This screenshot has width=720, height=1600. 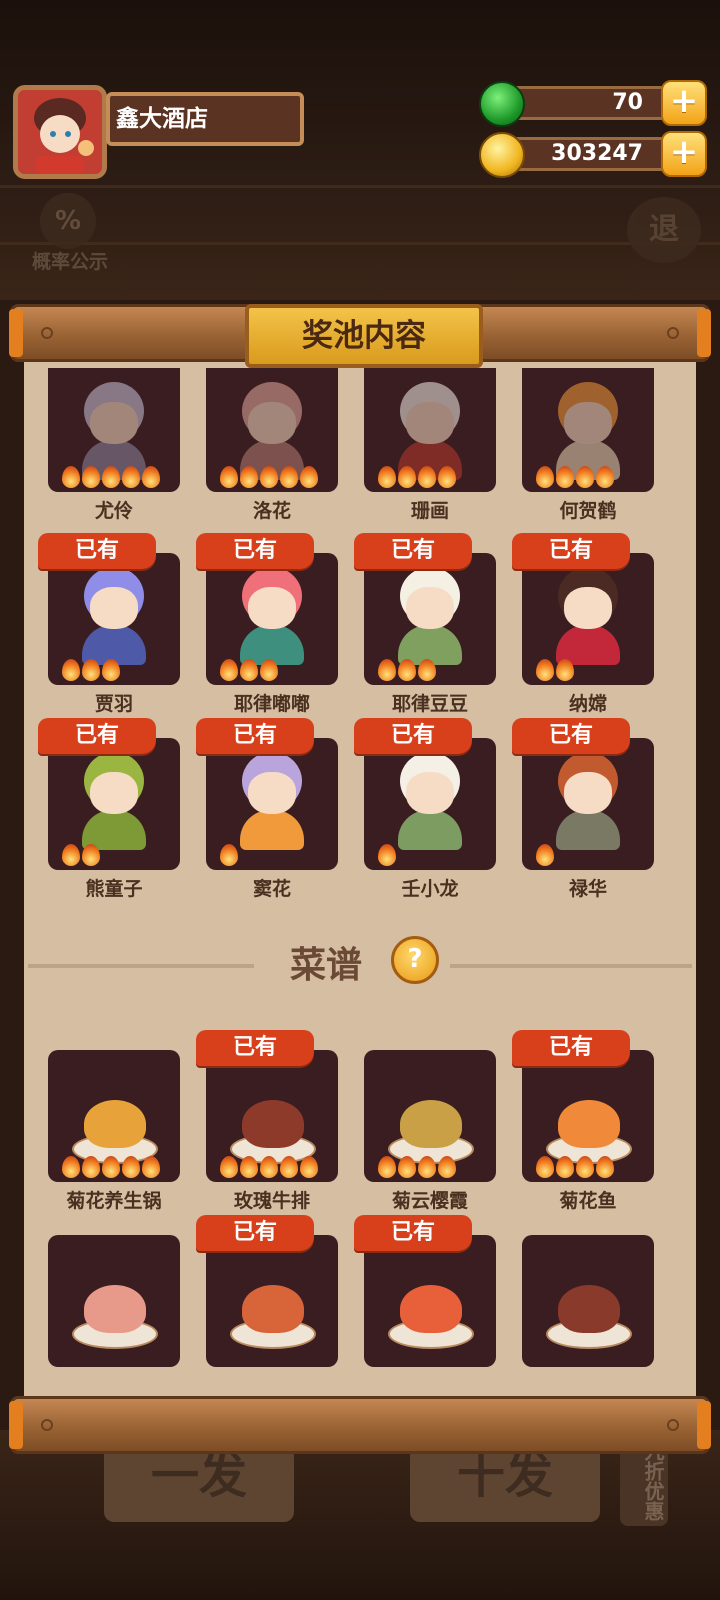 What do you see at coordinates (429, 511) in the screenshot?
I see `card-name: 珊画` at bounding box center [429, 511].